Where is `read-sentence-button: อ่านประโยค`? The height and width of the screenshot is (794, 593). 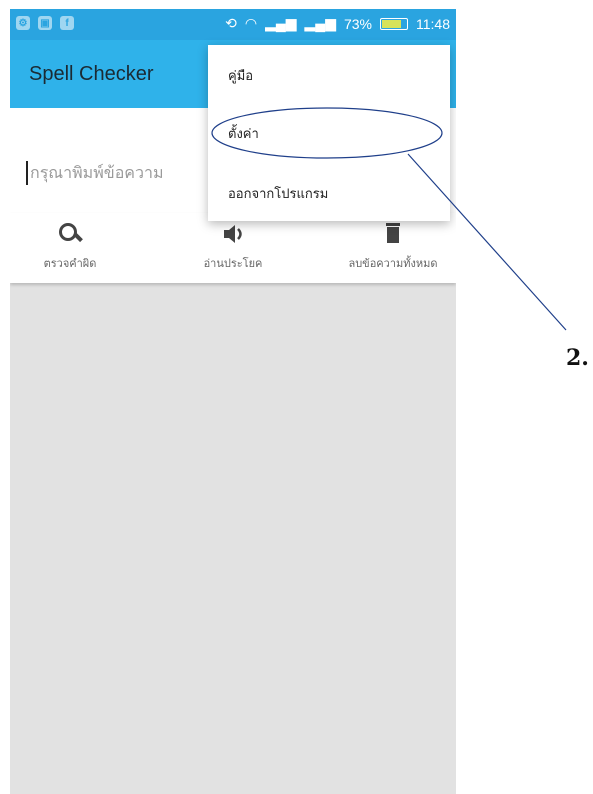 read-sentence-button: อ่านประโยค is located at coordinates (233, 248).